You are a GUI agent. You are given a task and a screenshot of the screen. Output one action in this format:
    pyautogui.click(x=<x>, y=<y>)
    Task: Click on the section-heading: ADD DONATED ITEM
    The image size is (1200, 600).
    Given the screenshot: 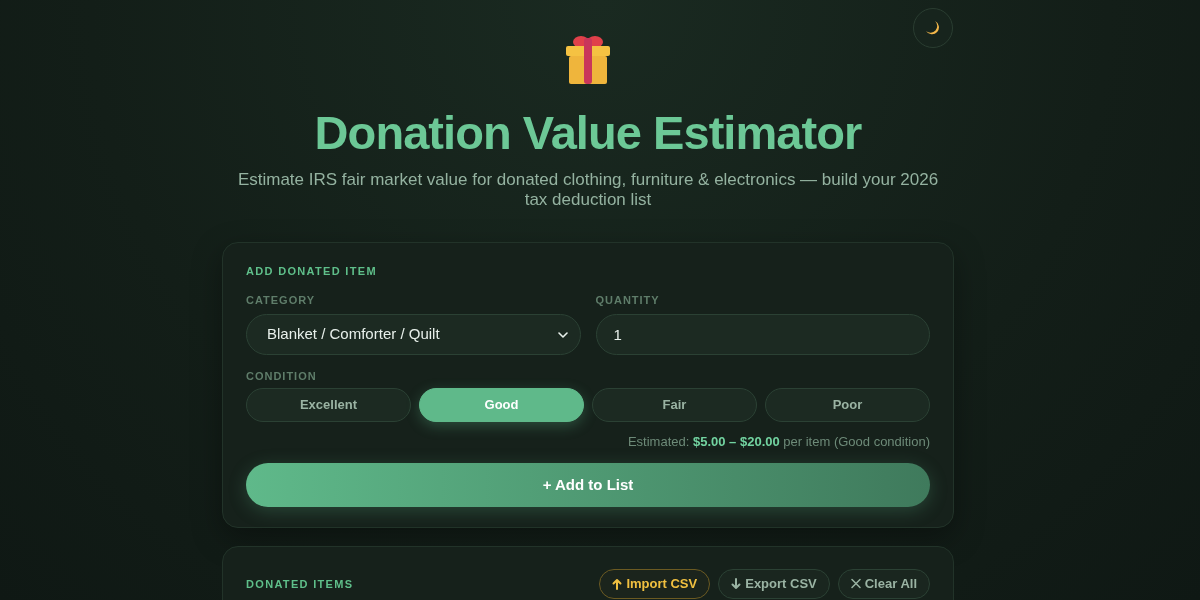 What is the action you would take?
    pyautogui.click(x=312, y=271)
    